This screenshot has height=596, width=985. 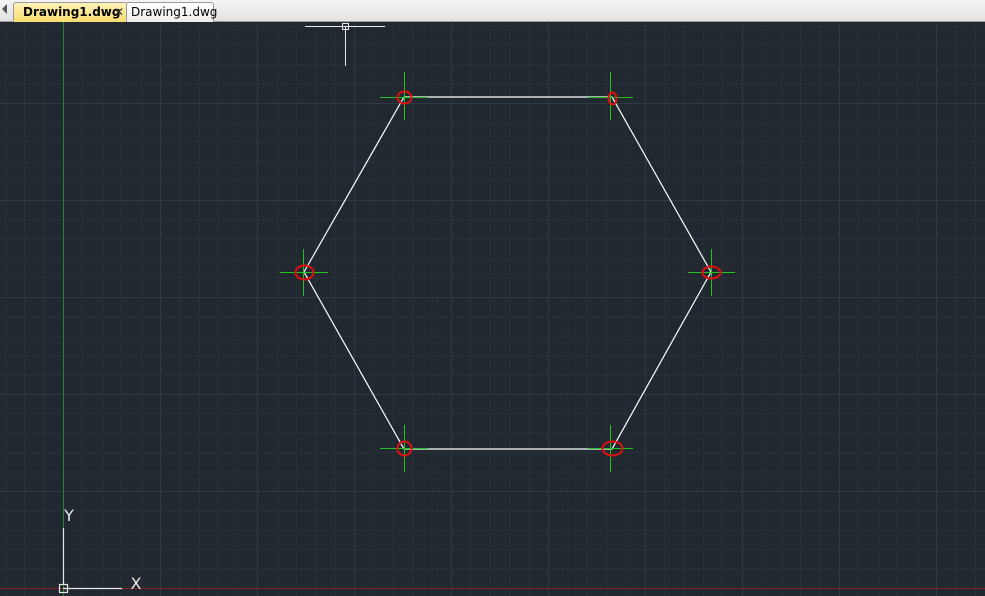 What do you see at coordinates (68, 515) in the screenshot?
I see `ucs-y-label: Y` at bounding box center [68, 515].